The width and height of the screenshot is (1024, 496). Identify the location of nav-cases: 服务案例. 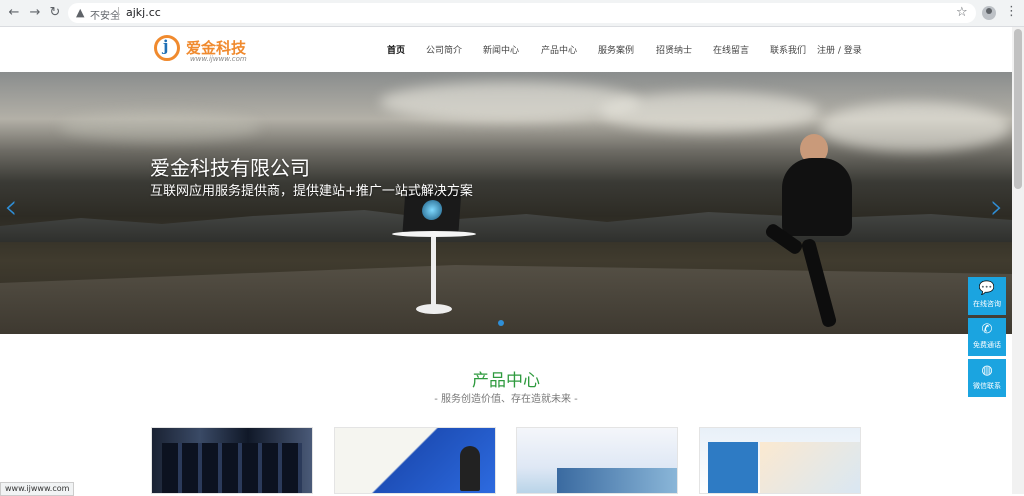
(616, 49).